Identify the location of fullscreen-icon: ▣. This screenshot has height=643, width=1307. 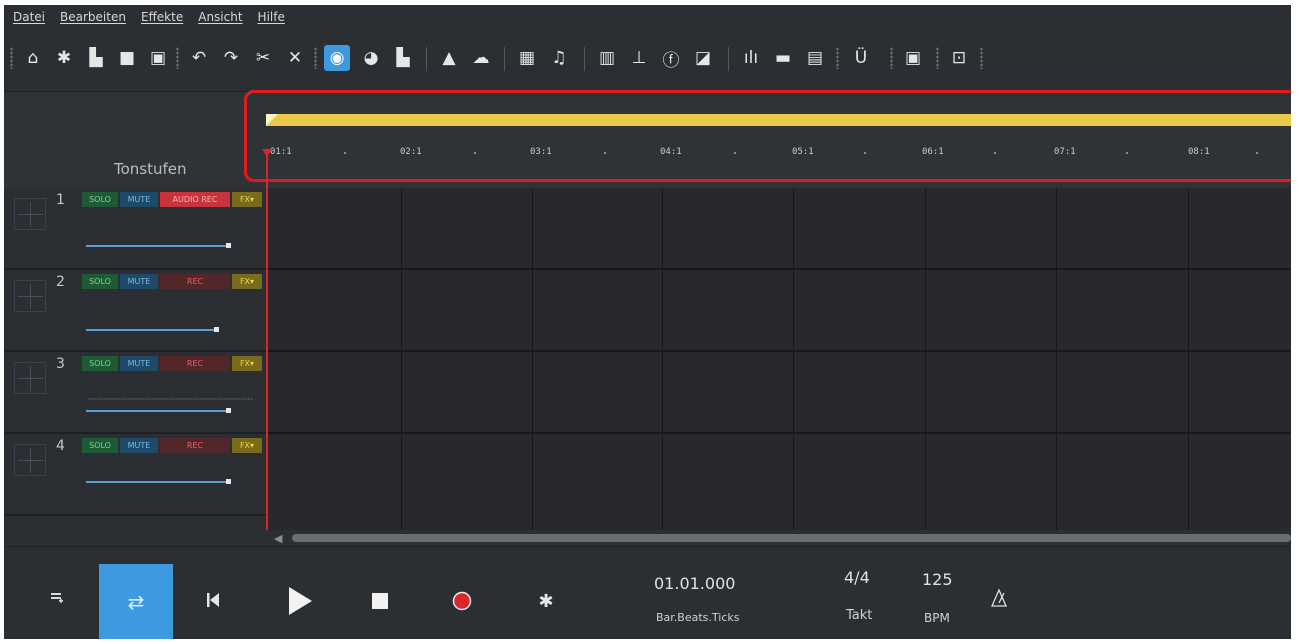
(913, 58).